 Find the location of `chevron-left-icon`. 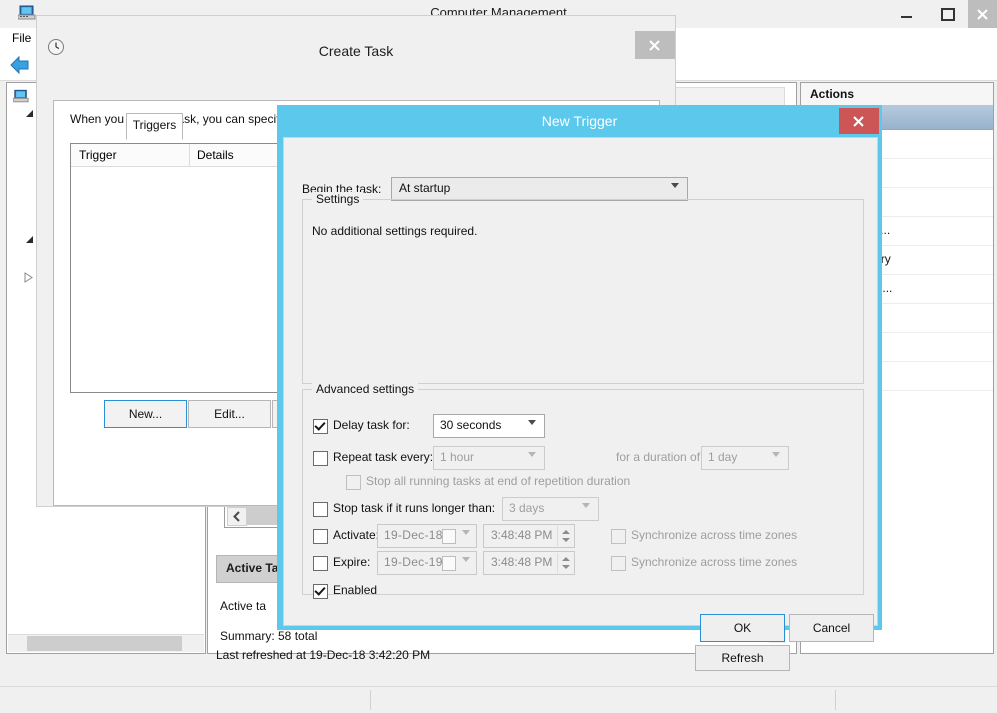

chevron-left-icon is located at coordinates (237, 516).